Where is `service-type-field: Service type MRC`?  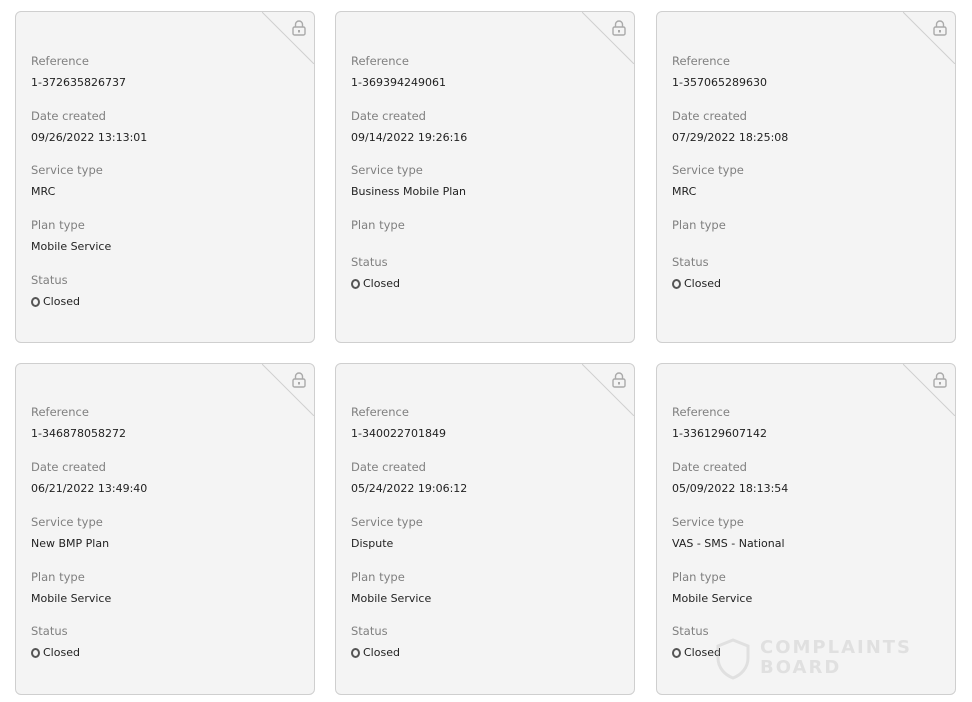
service-type-field: Service type MRC is located at coordinates (708, 181).